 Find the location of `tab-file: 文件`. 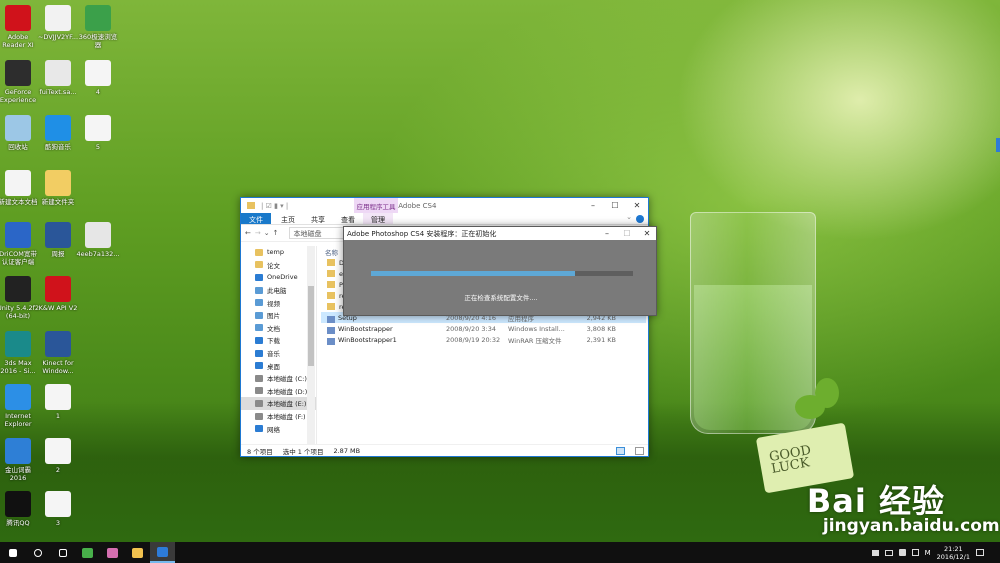

tab-file: 文件 is located at coordinates (256, 218).